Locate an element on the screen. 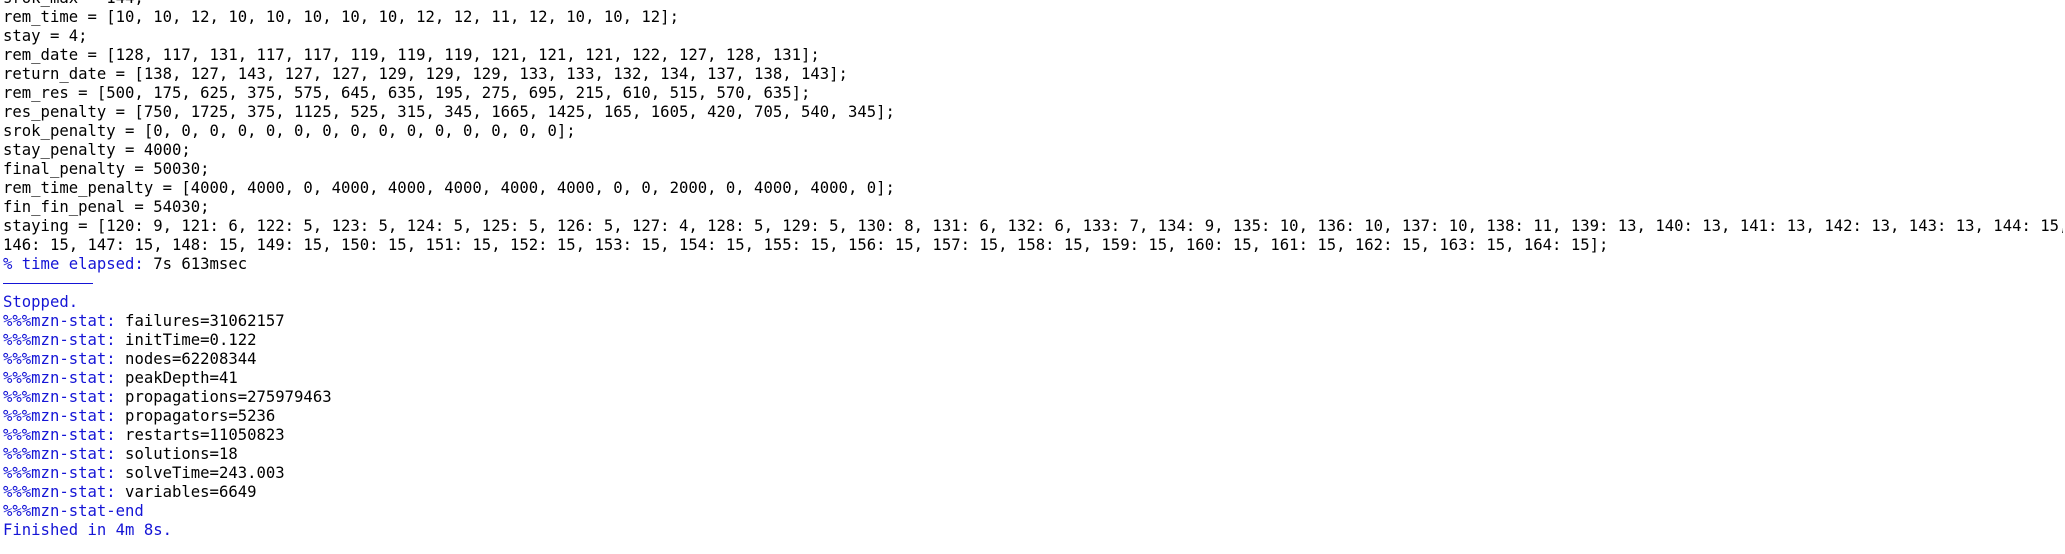 This screenshot has width=2065, height=554. stat-value: propagations=275979463 is located at coordinates (223, 397).